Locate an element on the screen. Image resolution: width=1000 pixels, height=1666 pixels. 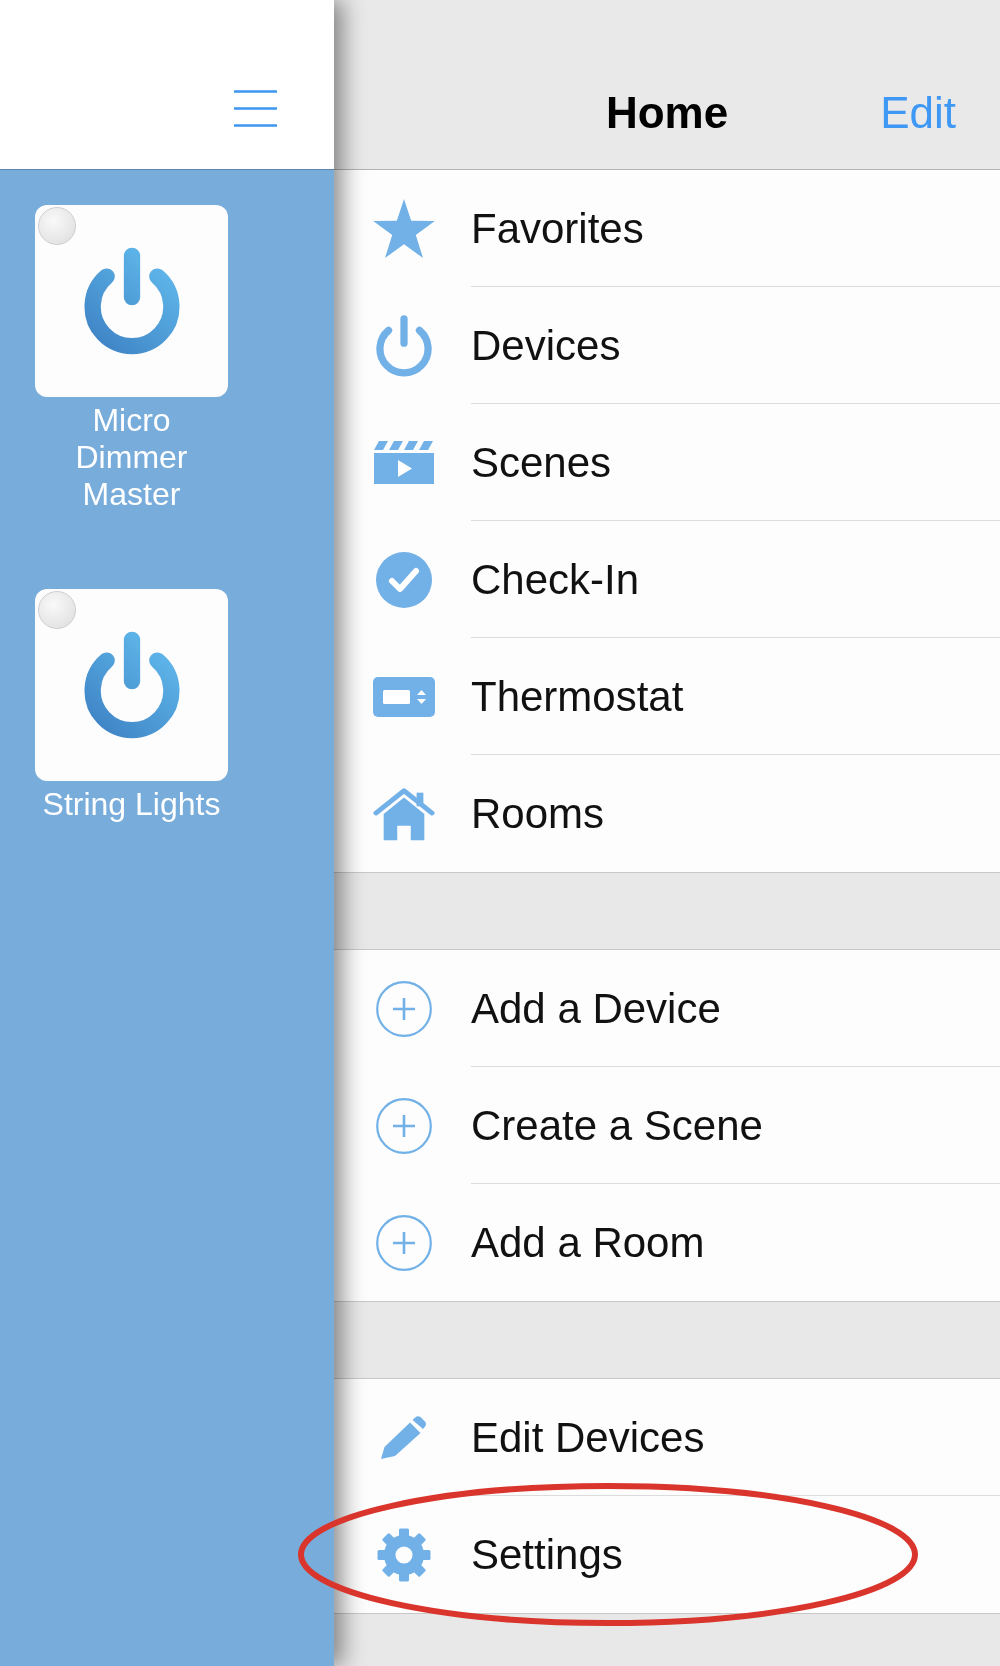
device-name: Micro Dimmer Master is located at coordinates (131, 457).